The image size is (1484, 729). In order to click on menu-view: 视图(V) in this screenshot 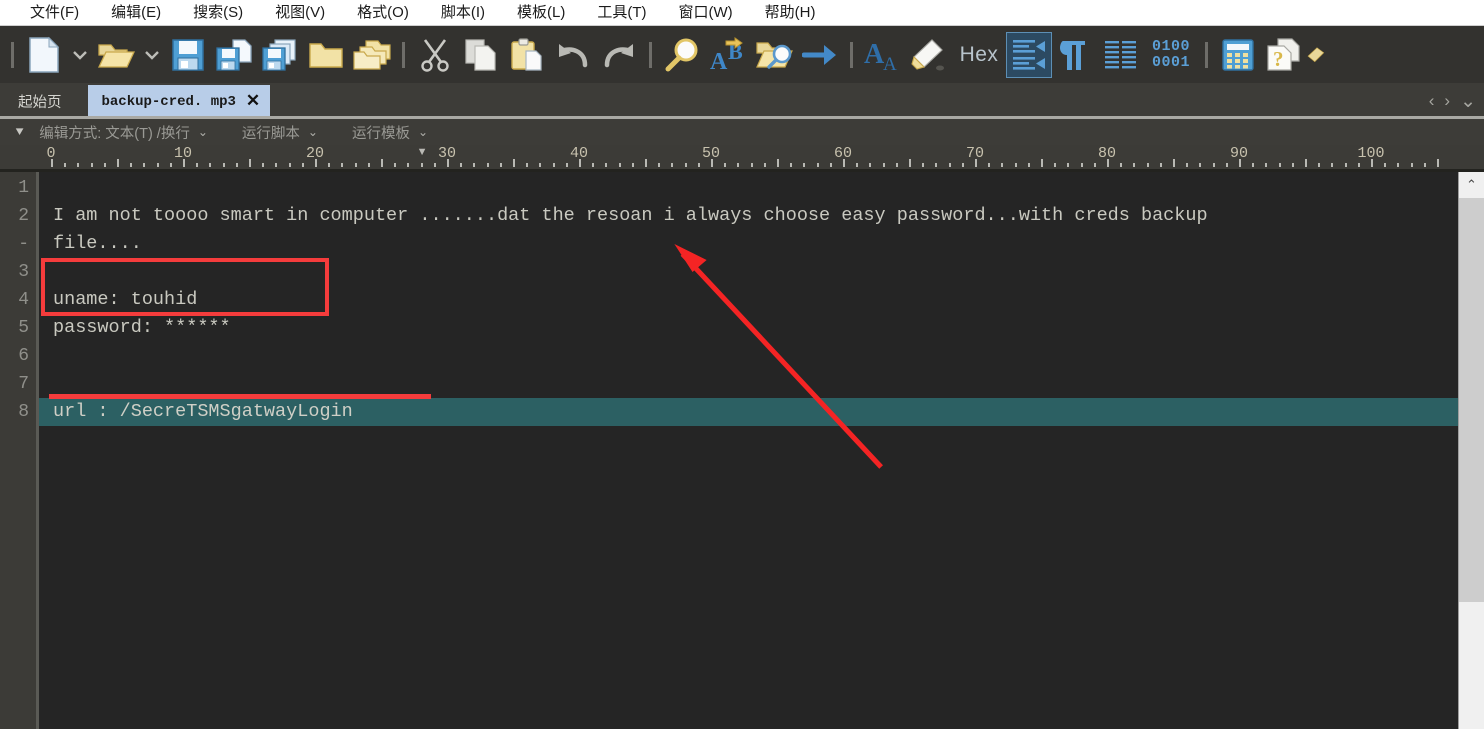, I will do `click(300, 13)`.